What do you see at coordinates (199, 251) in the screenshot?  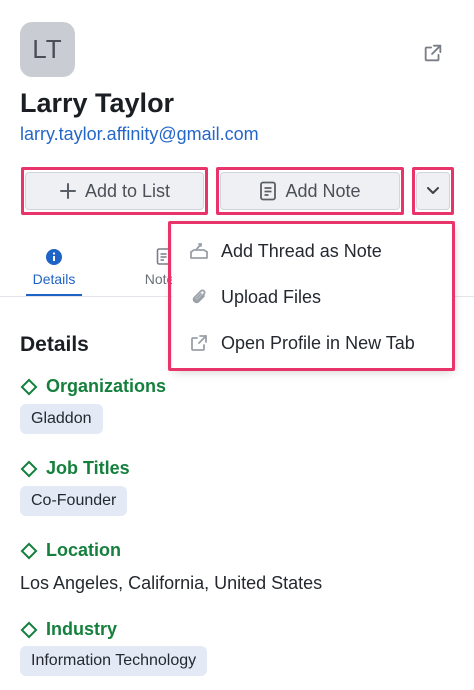 I see `thread-note-icon` at bounding box center [199, 251].